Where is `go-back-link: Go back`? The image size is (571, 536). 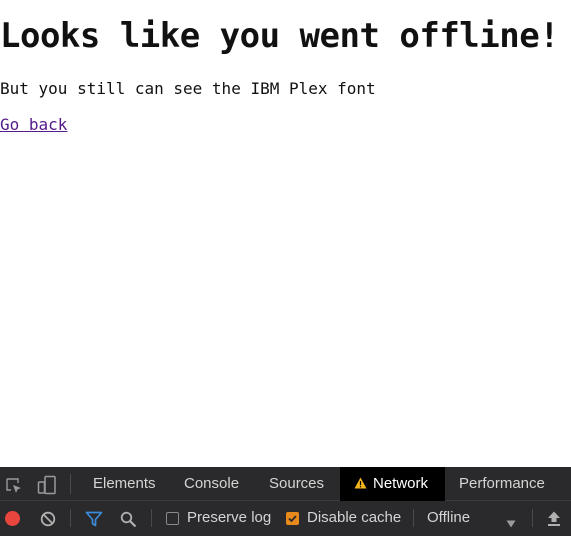 go-back-link: Go back is located at coordinates (33, 125).